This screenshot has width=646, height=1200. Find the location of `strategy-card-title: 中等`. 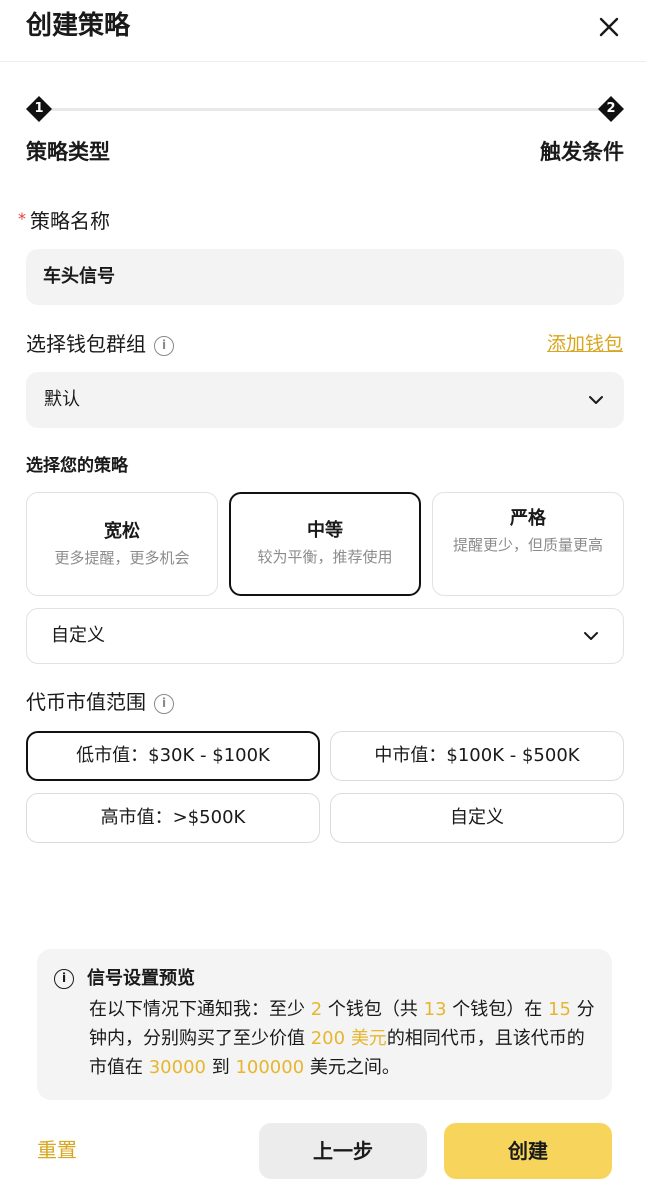

strategy-card-title: 中等 is located at coordinates (325, 530).